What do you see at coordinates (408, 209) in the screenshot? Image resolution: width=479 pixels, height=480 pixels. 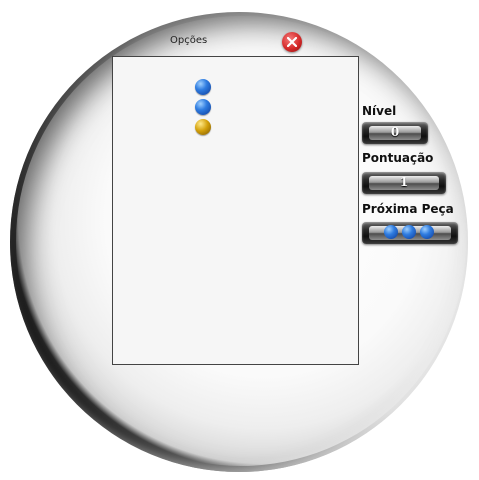 I see `next-piece-label: Próxima Peça` at bounding box center [408, 209].